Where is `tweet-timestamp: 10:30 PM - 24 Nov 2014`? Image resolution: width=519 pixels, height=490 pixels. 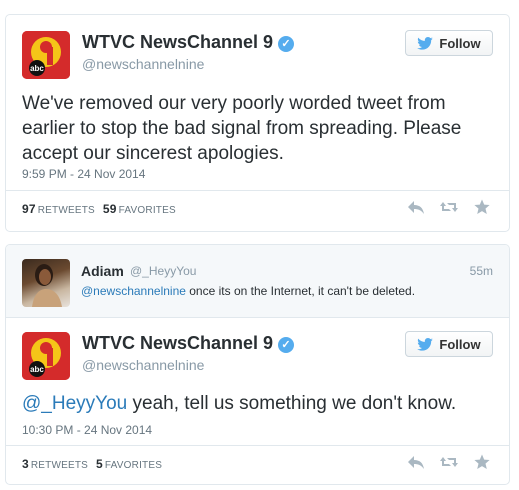 tweet-timestamp: 10:30 PM - 24 Nov 2014 is located at coordinates (87, 430).